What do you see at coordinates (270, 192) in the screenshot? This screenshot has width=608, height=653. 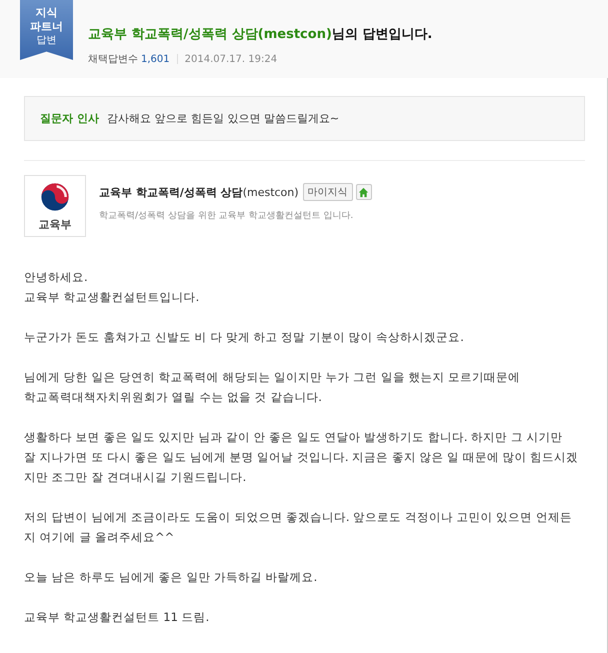 I see `profile-account: (mestcon)` at bounding box center [270, 192].